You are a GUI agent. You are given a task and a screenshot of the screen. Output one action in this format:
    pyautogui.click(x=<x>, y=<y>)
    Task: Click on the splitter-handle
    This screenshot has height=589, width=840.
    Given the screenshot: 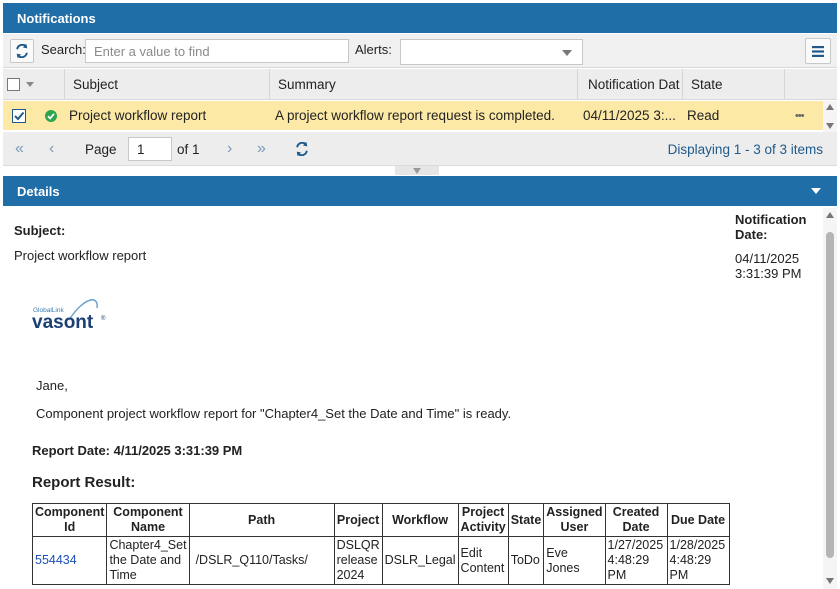 What is the action you would take?
    pyautogui.click(x=417, y=170)
    